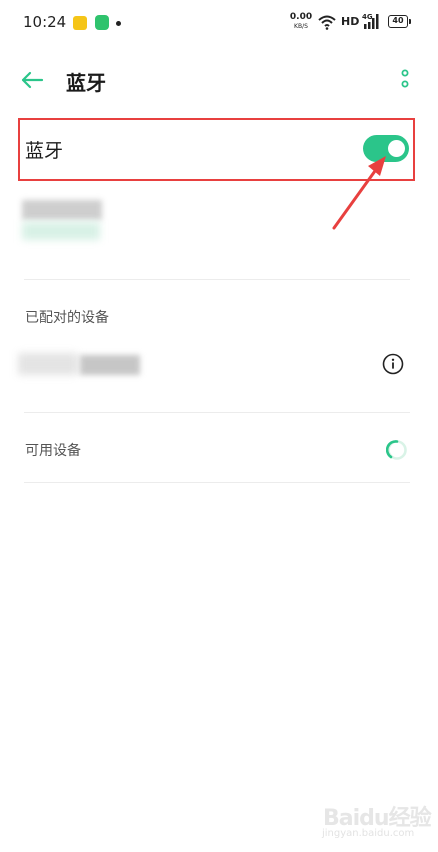 This screenshot has width=438, height=852. I want to click on annotation-highlight-box, so click(216, 149).